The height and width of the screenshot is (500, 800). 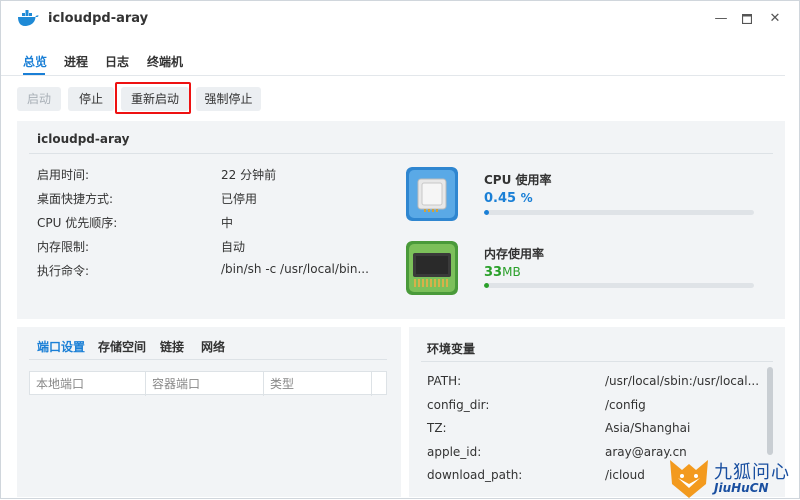 What do you see at coordinates (165, 61) in the screenshot?
I see `tab-terminal: 终端机` at bounding box center [165, 61].